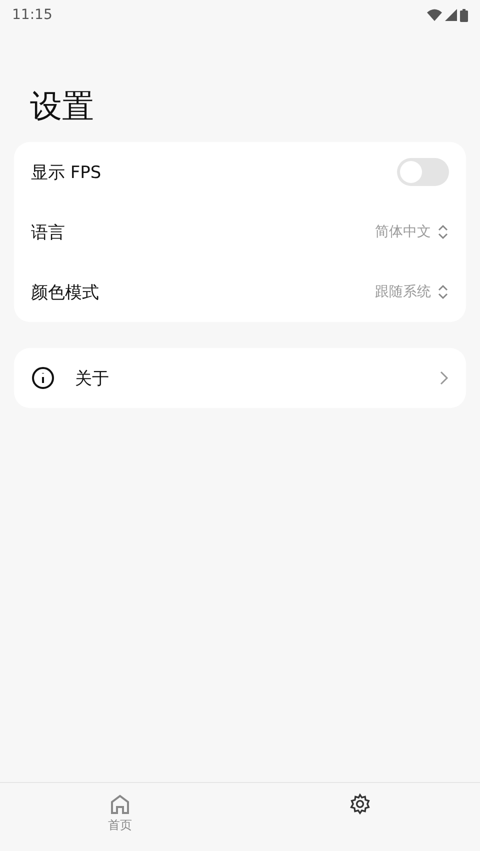 The height and width of the screenshot is (851, 480). What do you see at coordinates (360, 804) in the screenshot?
I see `gear-icon` at bounding box center [360, 804].